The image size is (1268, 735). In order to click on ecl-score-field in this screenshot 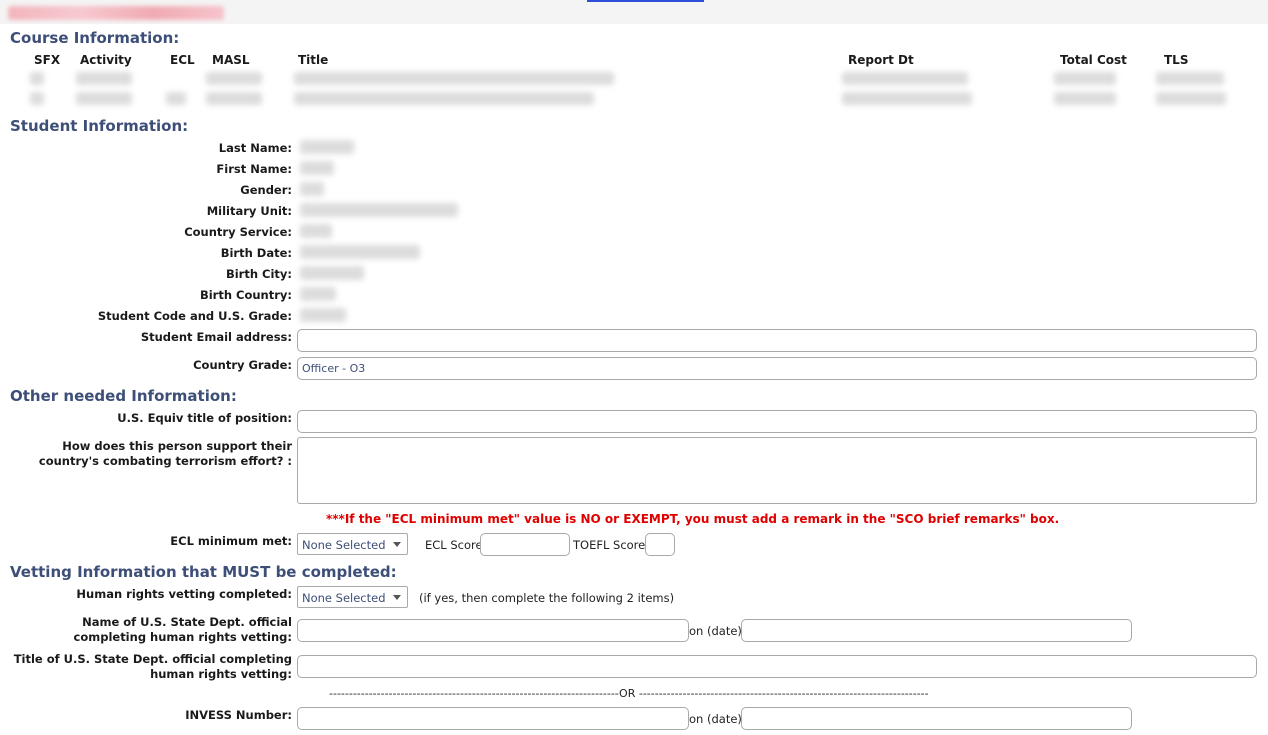, I will do `click(525, 544)`.